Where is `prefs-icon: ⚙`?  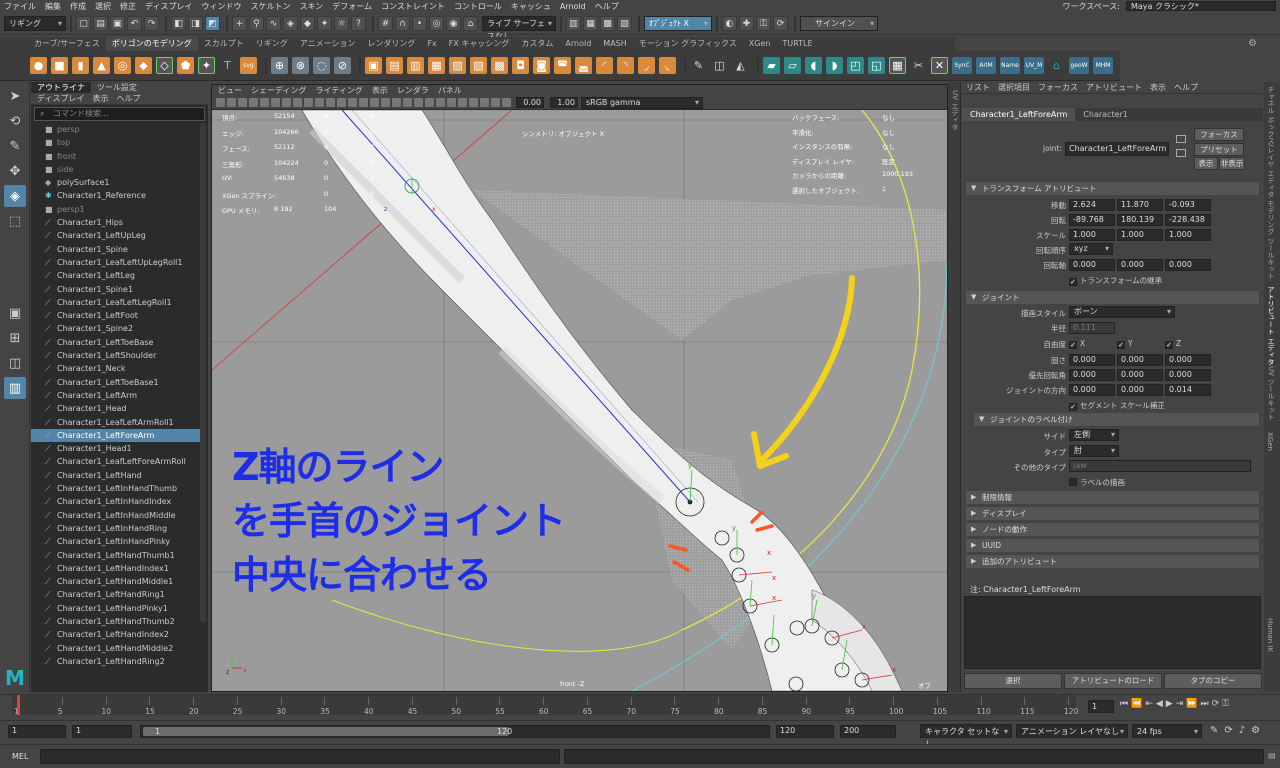
prefs-icon: ⚙ is located at coordinates (1255, 730).